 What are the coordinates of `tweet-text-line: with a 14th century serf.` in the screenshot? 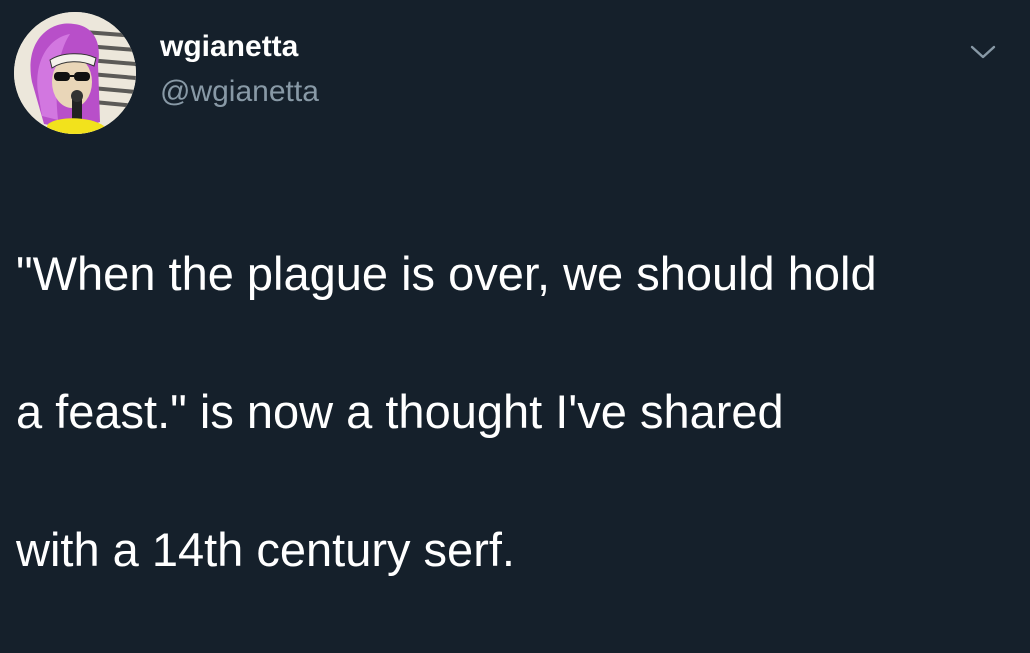 It's located at (265, 549).